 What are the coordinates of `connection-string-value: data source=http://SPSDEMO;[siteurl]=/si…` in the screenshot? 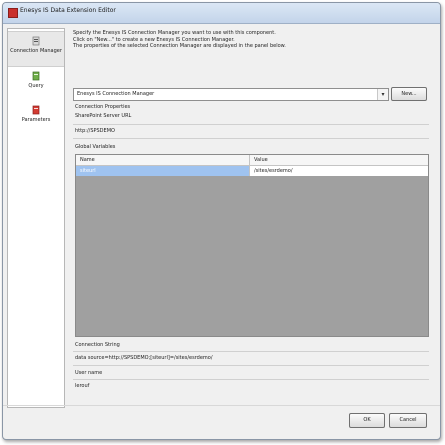 It's located at (144, 358).